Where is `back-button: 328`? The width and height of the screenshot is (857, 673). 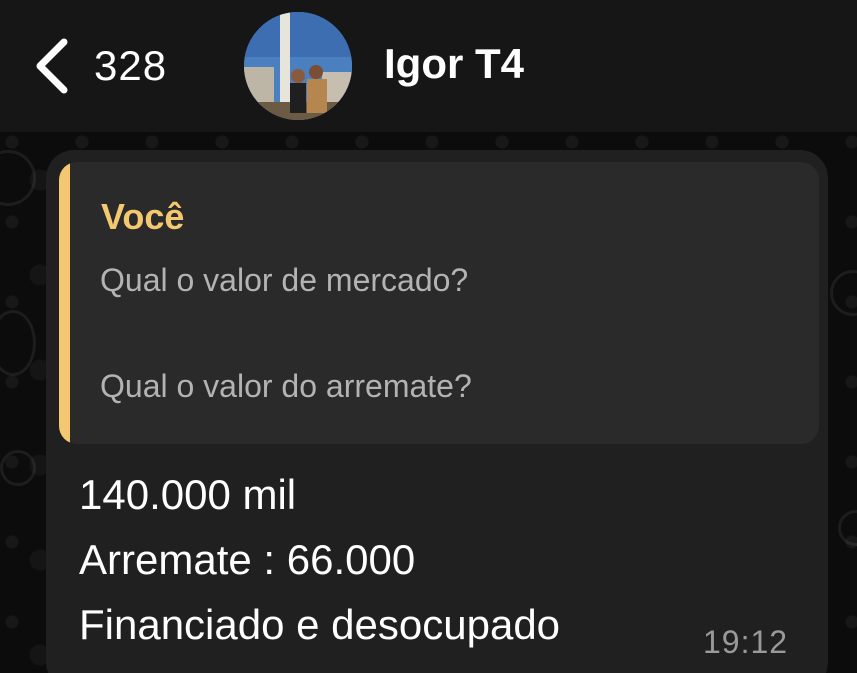 back-button: 328 is located at coordinates (98, 66).